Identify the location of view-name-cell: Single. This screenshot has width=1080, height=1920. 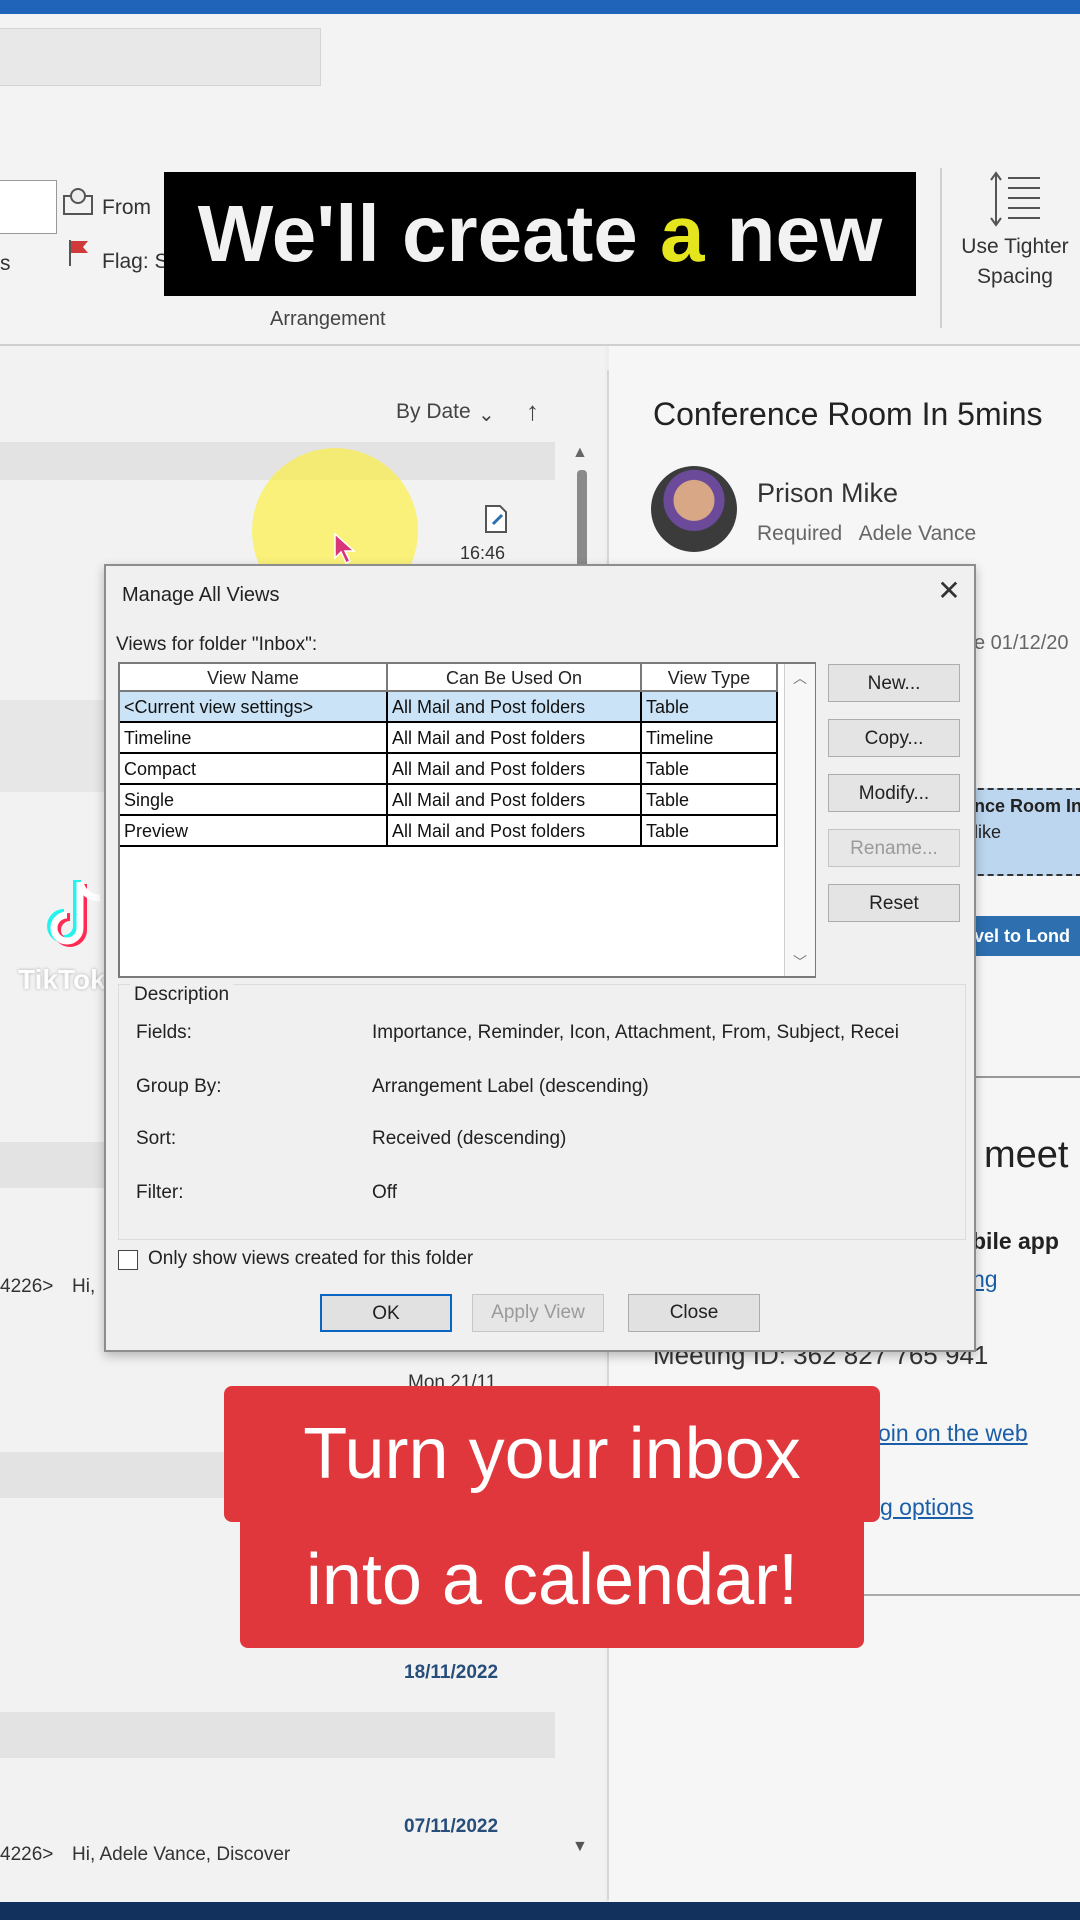
(254, 800).